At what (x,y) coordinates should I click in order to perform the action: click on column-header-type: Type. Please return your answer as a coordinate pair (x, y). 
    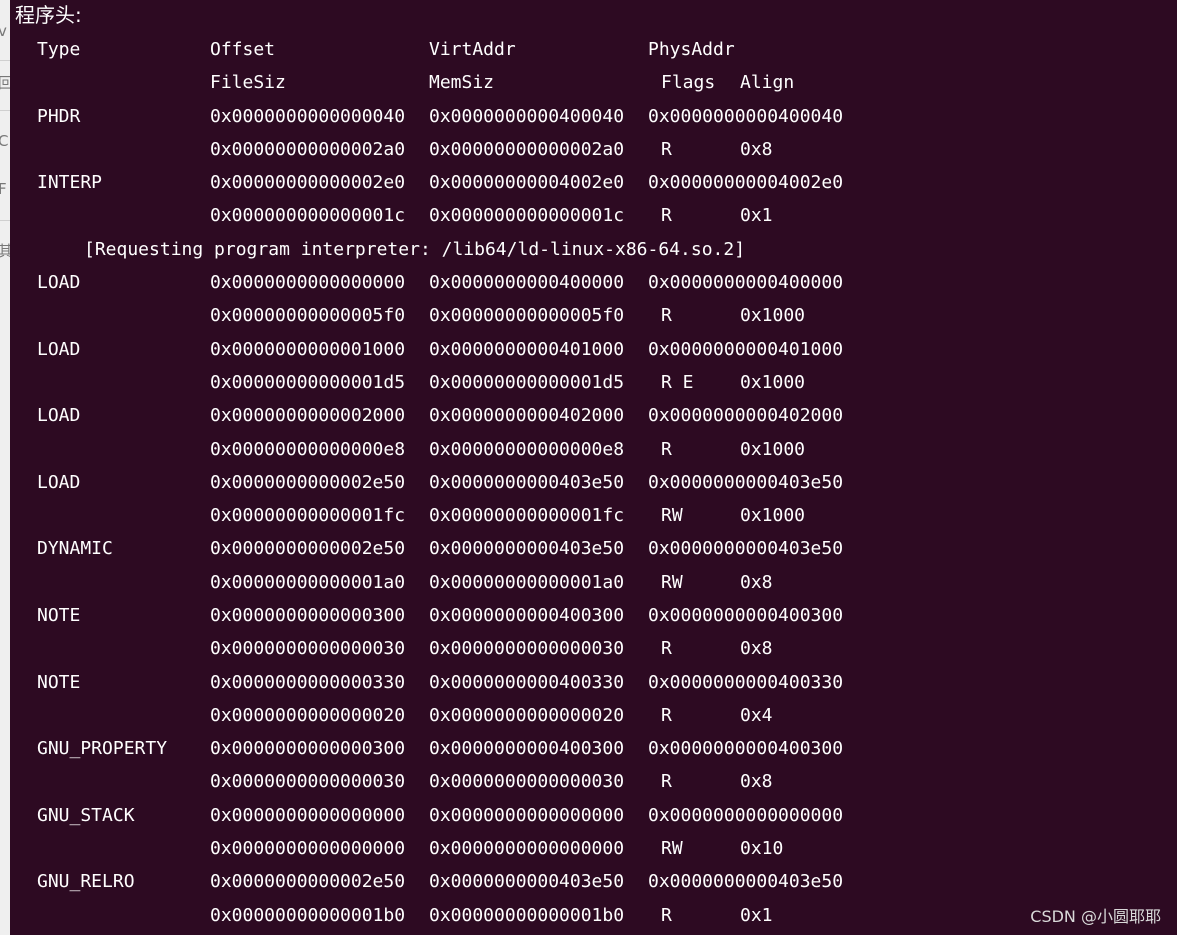
    Looking at the image, I should click on (59, 49).